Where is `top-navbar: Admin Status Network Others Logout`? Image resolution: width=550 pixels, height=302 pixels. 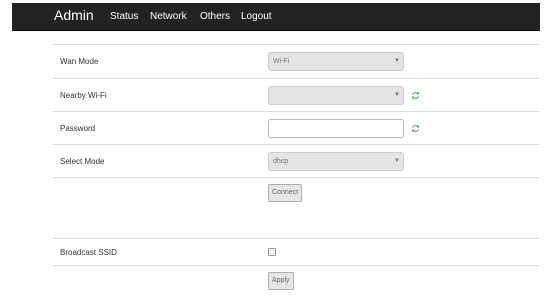 top-navbar: Admin Status Network Others Logout is located at coordinates (276, 17).